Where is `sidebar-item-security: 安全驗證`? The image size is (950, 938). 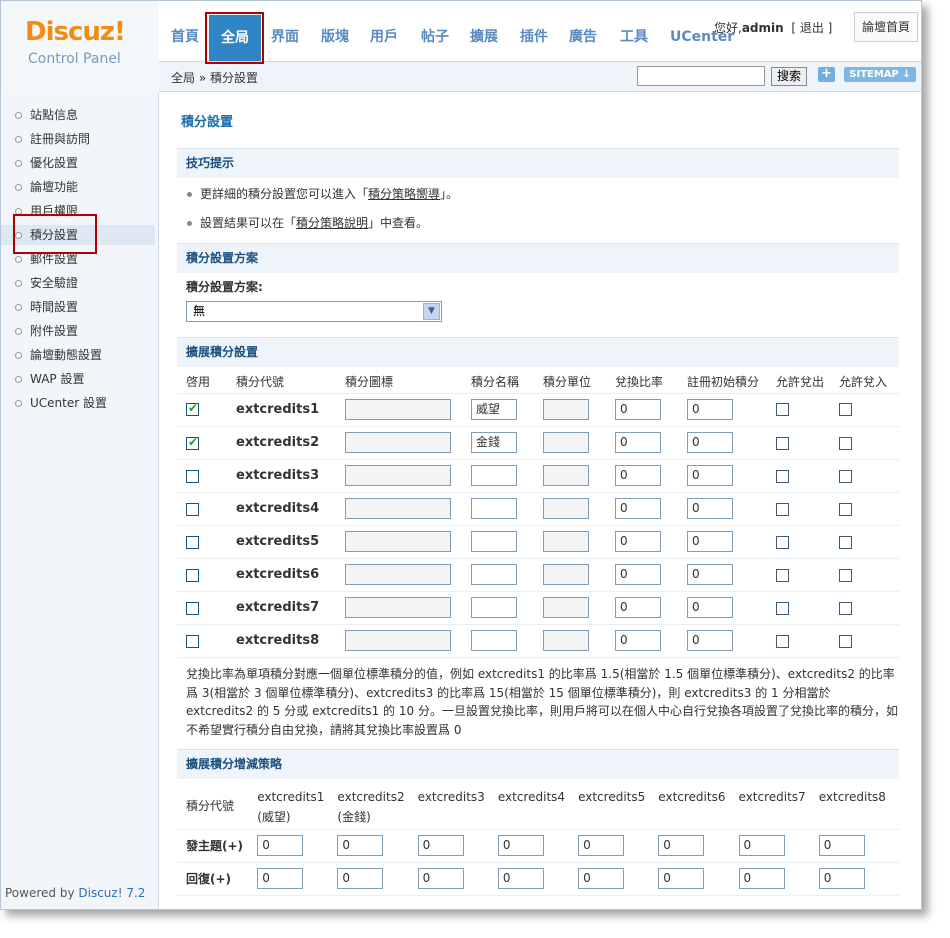
sidebar-item-security: 安全驗證 is located at coordinates (46, 283).